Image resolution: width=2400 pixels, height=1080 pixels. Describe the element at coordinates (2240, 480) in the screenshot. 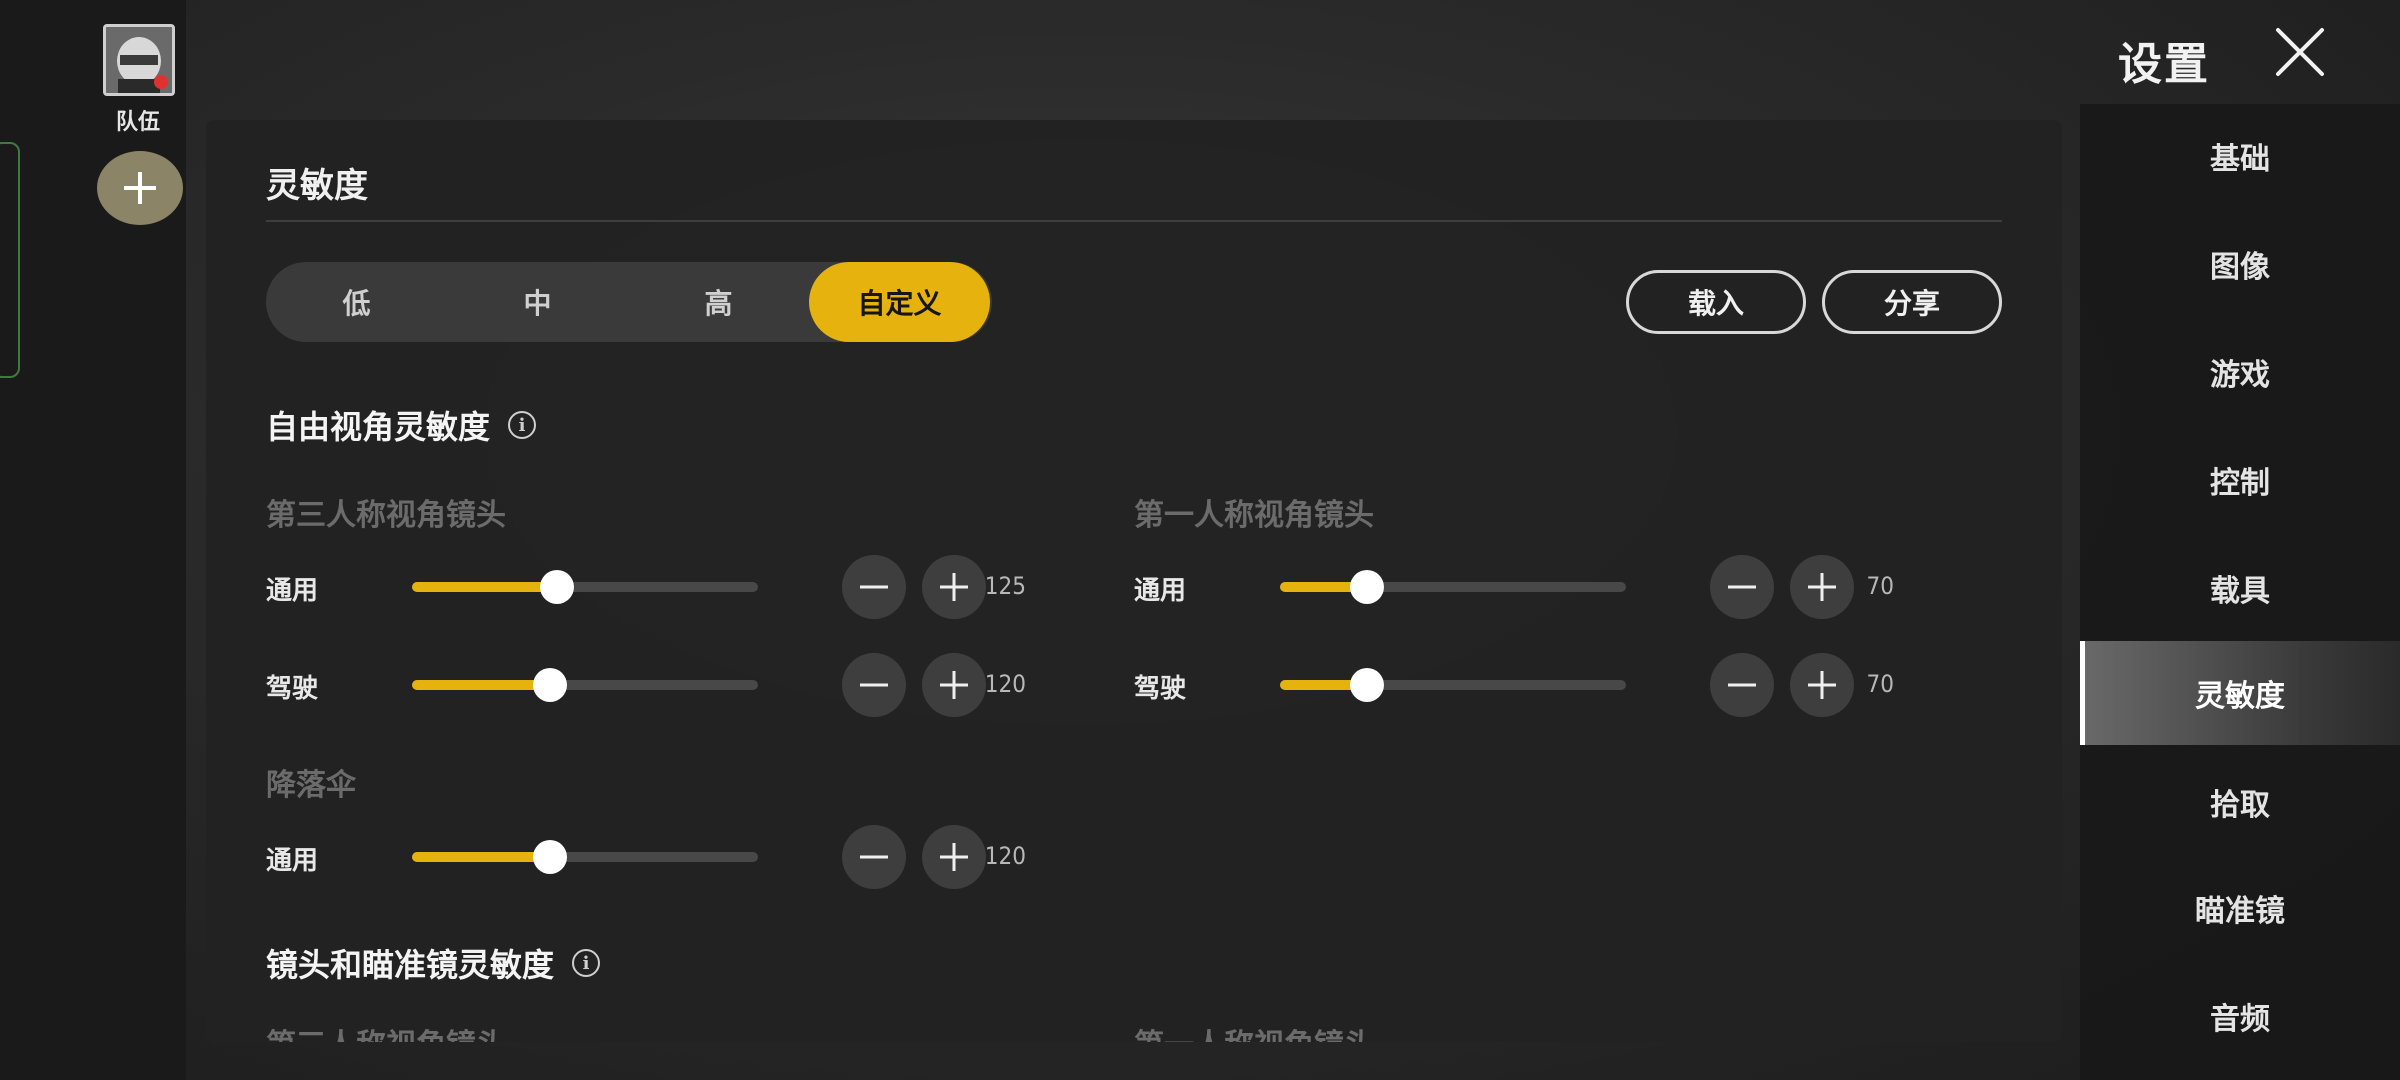

I see `nav-item-controls: 控制` at that location.